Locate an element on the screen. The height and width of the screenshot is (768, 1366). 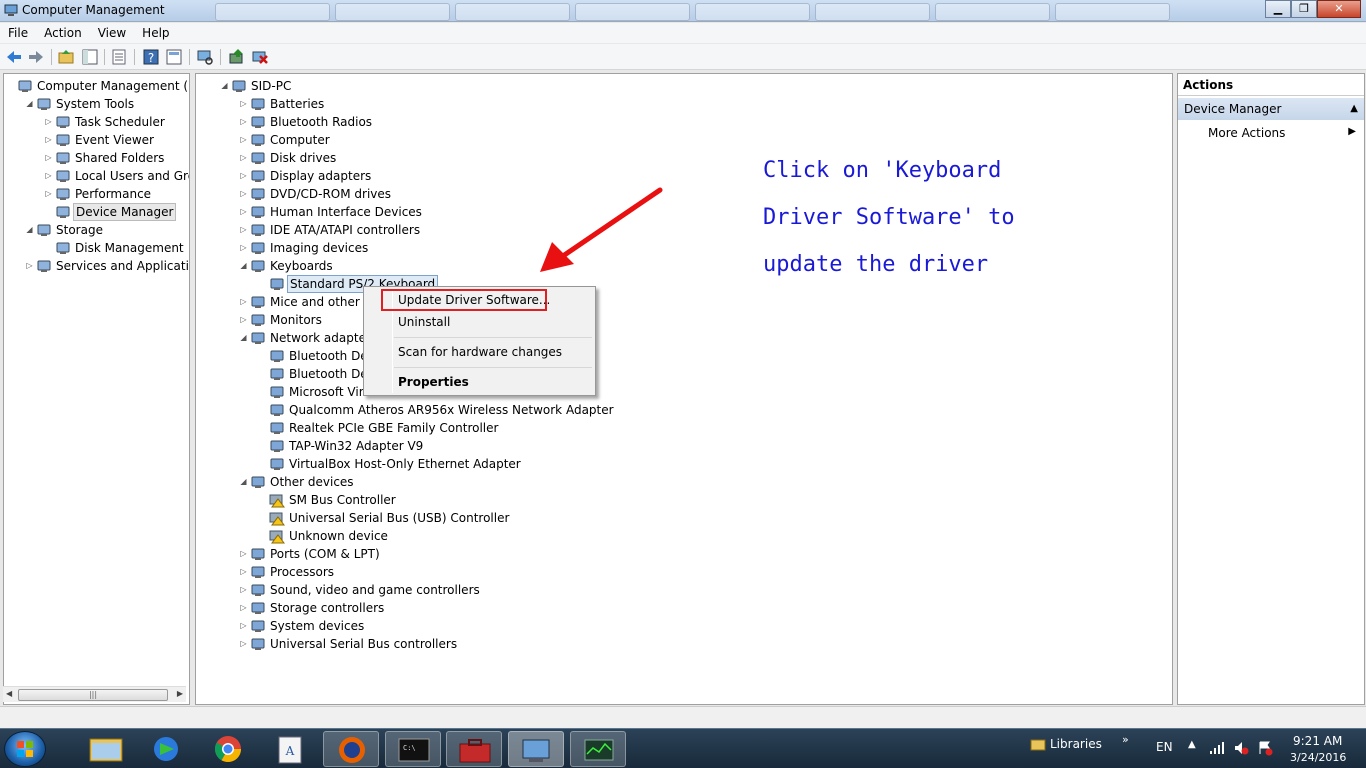
tree-node-label: Keyboards is located at coordinates (301, 266).